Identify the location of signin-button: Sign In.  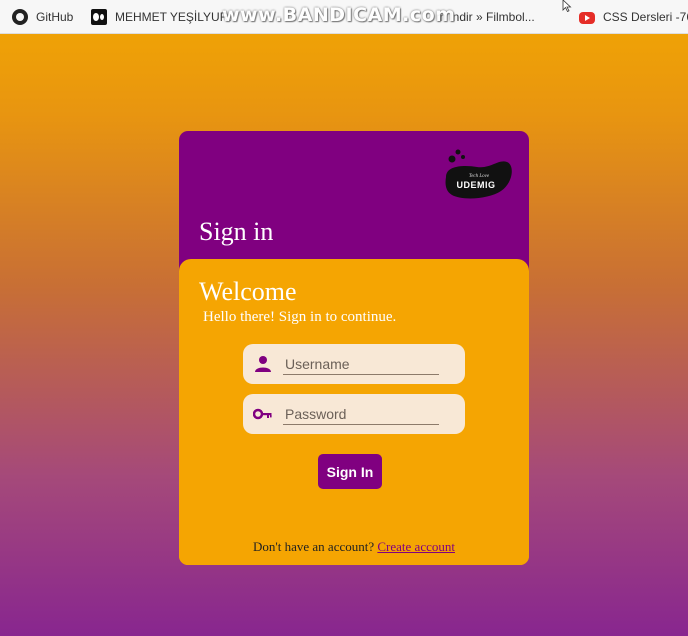
(350, 471).